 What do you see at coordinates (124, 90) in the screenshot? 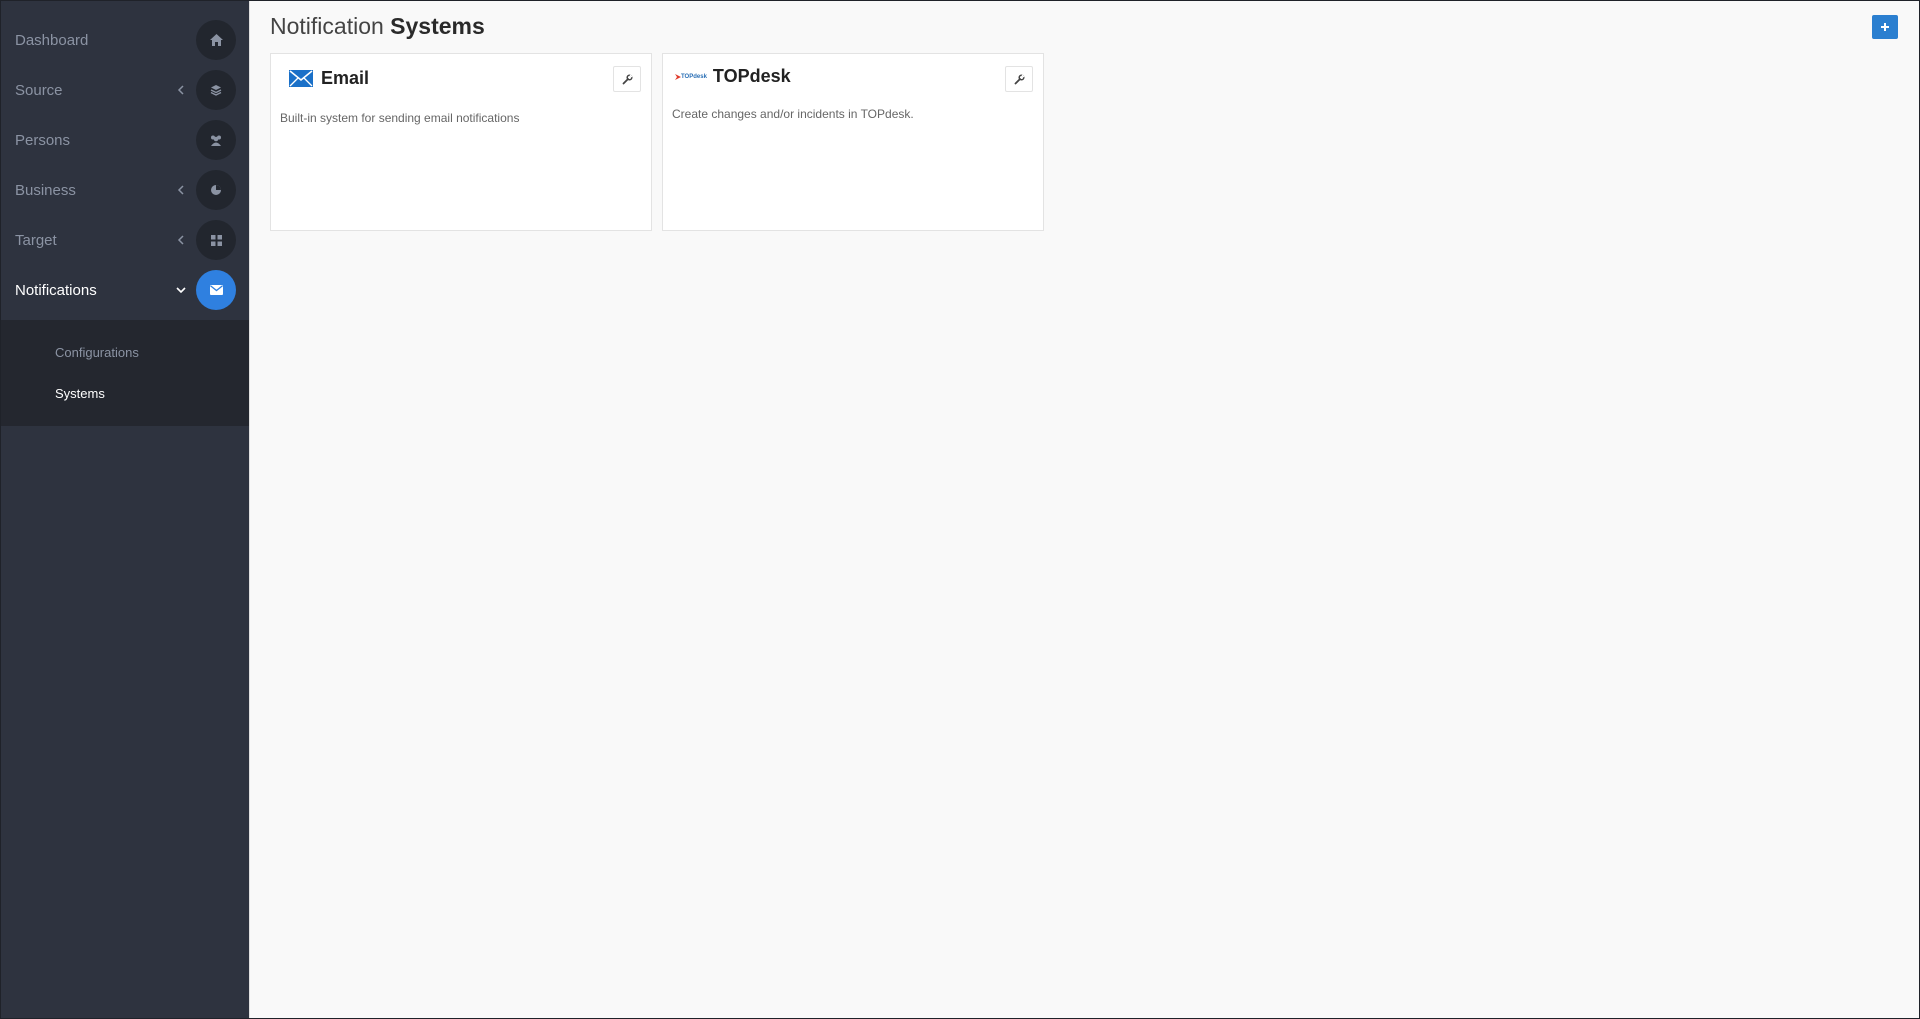
I see `sidebar-item-source: Source` at bounding box center [124, 90].